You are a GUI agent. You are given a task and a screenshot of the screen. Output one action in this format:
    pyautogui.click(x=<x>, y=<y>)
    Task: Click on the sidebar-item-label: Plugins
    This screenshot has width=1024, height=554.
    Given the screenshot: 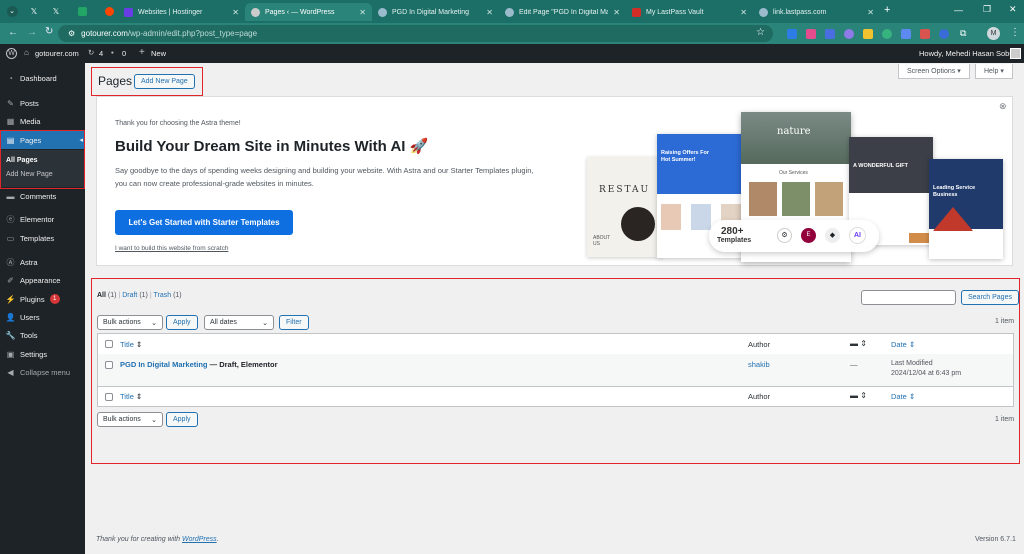 What is the action you would take?
    pyautogui.click(x=32, y=299)
    